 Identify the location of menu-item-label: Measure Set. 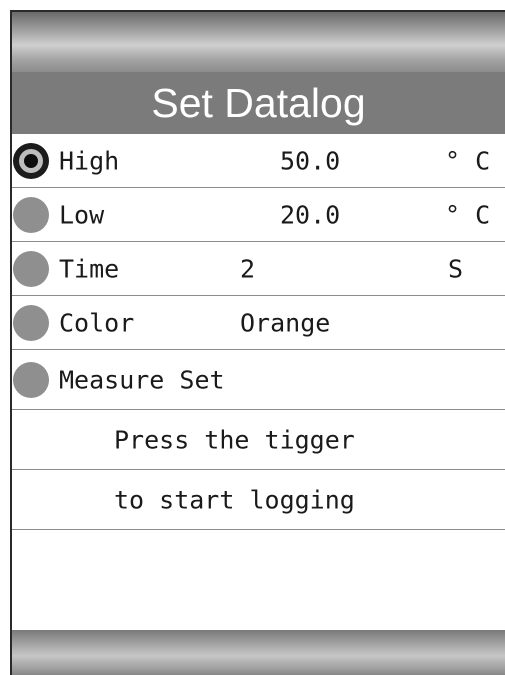
(142, 379).